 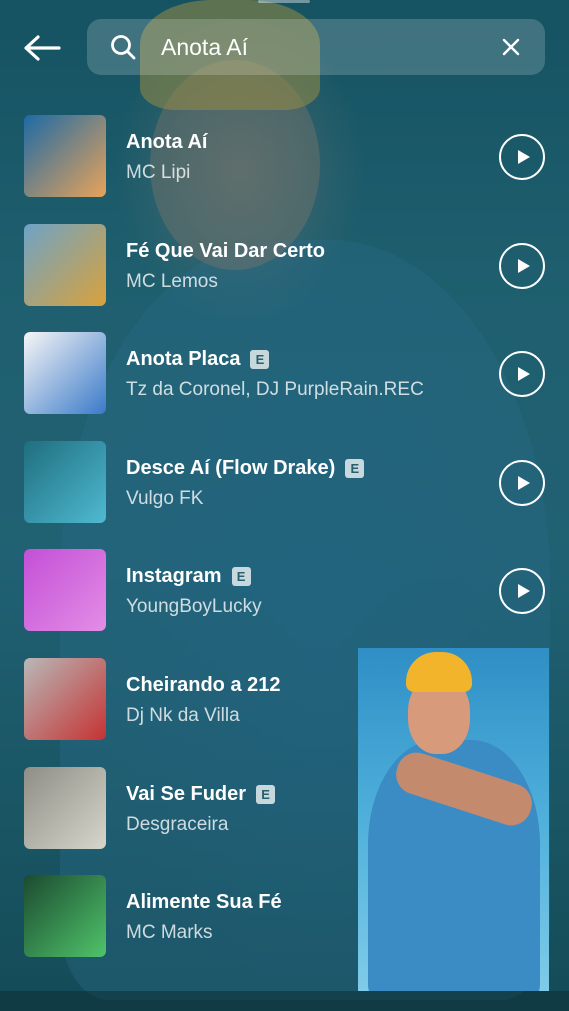 I want to click on artist-name: MC Marks, so click(x=169, y=933).